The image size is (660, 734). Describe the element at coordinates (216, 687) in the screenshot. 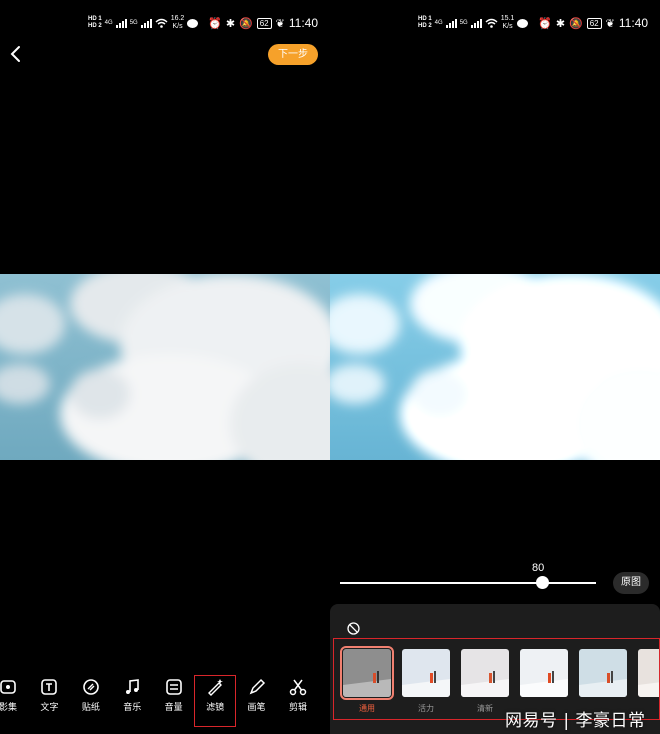

I see `filter-icon` at that location.